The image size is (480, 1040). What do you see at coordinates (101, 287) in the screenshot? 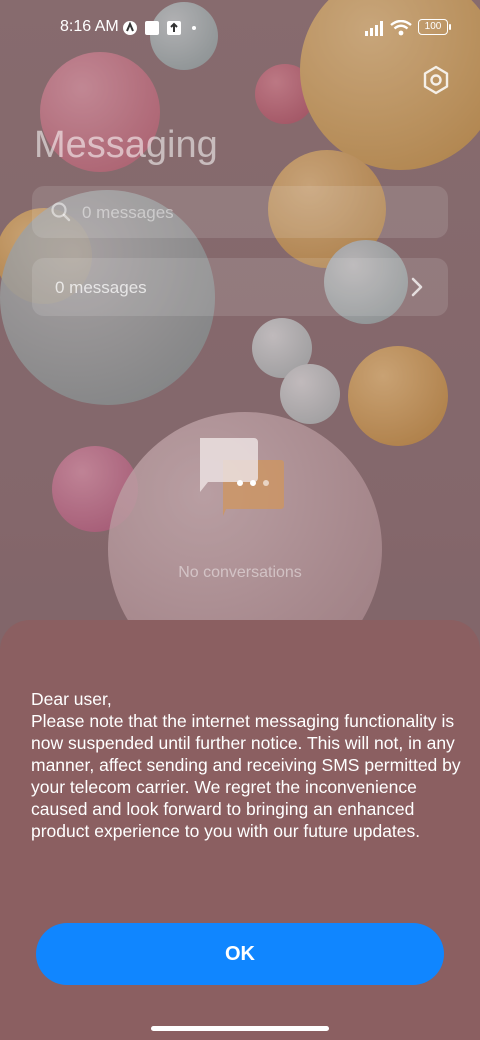
I see `messages-row-label: 0 messages` at bounding box center [101, 287].